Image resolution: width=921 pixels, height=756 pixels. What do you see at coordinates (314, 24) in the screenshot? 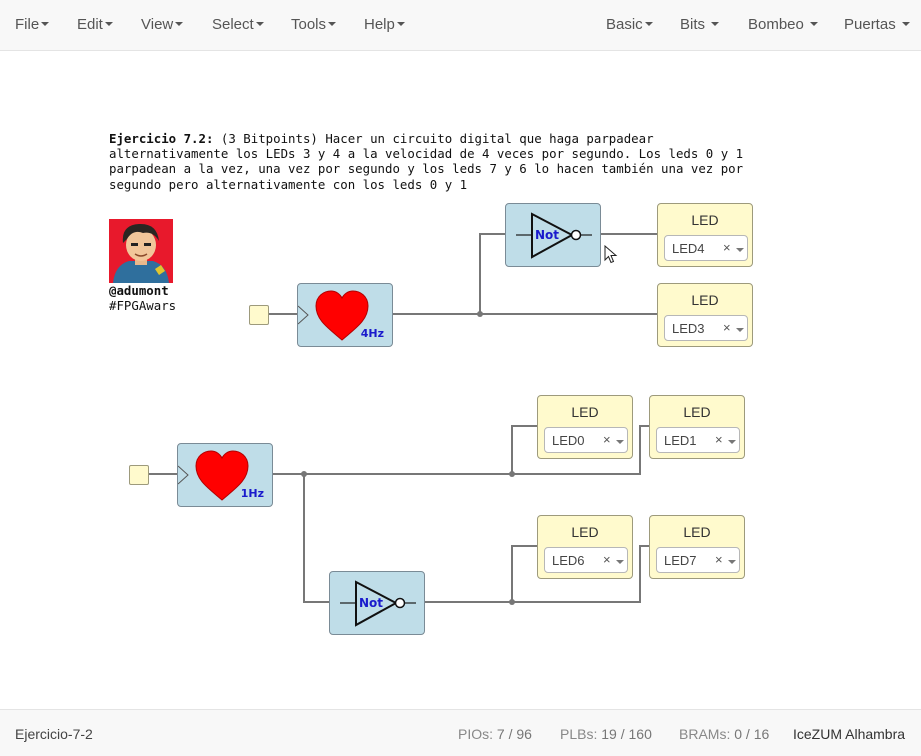
I see `menu-tools: Tools` at bounding box center [314, 24].